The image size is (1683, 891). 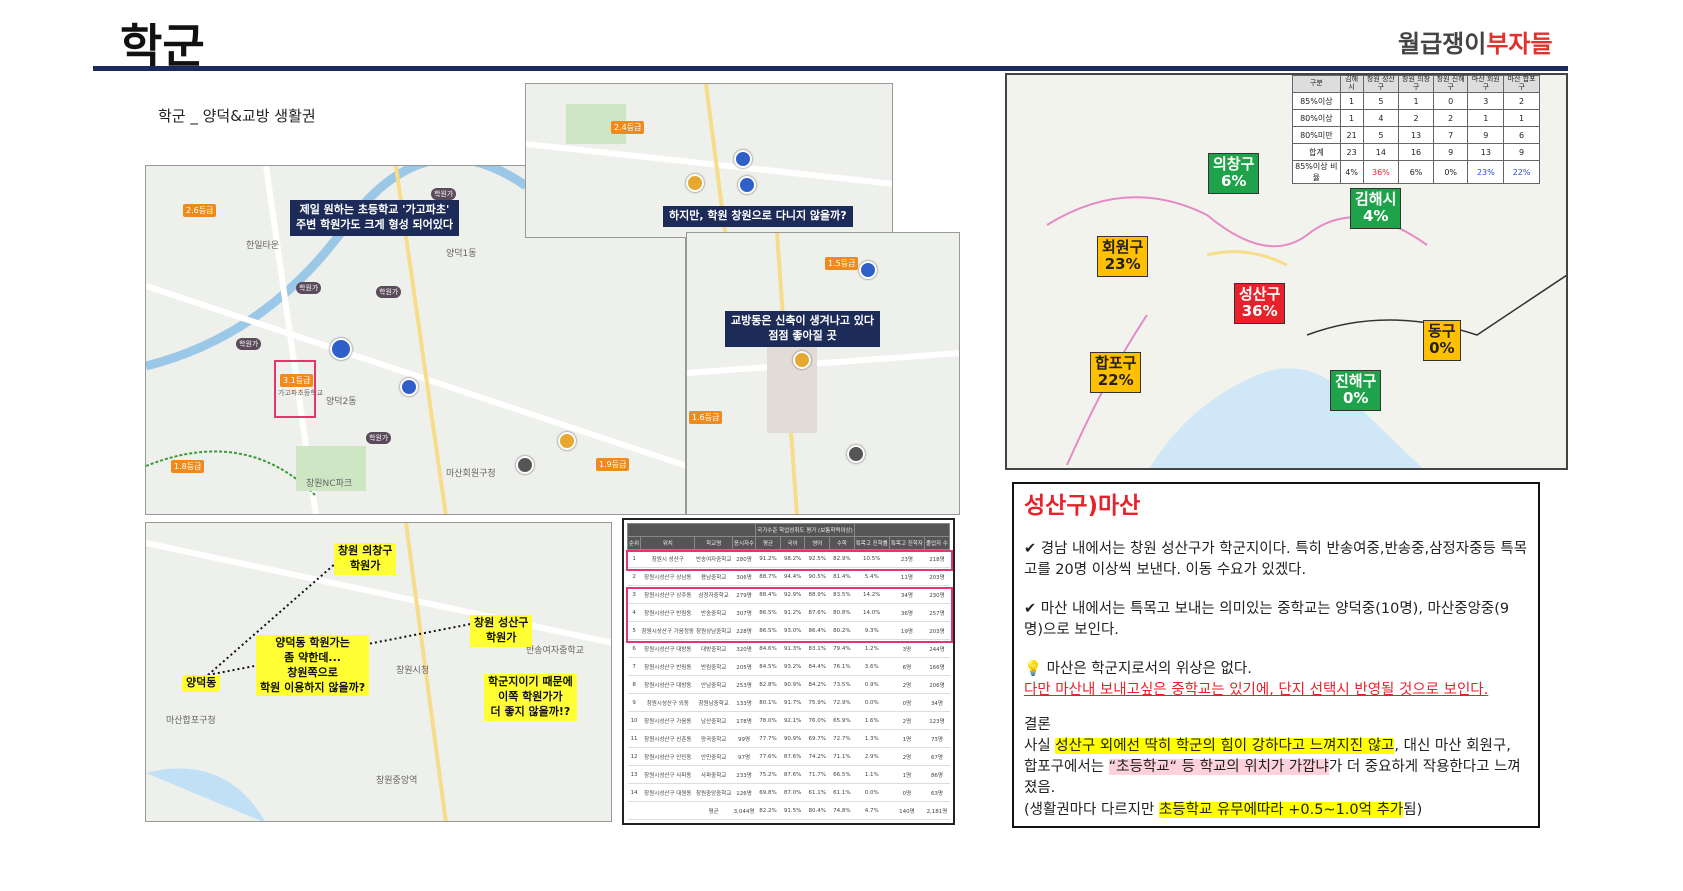 I want to click on table-cell: 5, so click(x=1381, y=135).